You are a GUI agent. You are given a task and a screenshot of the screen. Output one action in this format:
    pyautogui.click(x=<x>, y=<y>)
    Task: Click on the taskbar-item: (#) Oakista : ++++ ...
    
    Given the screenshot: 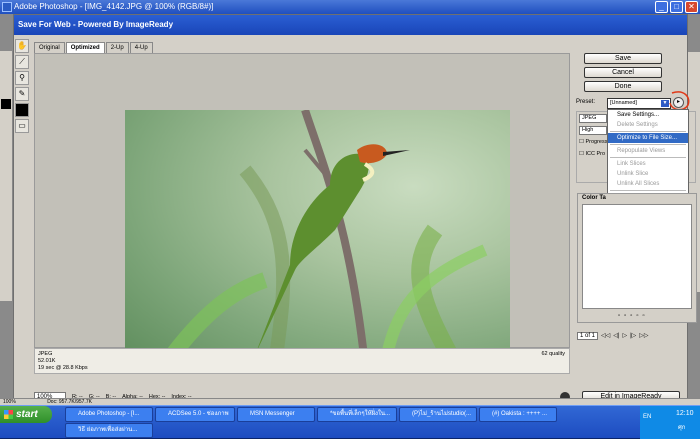 What is the action you would take?
    pyautogui.click(x=518, y=414)
    